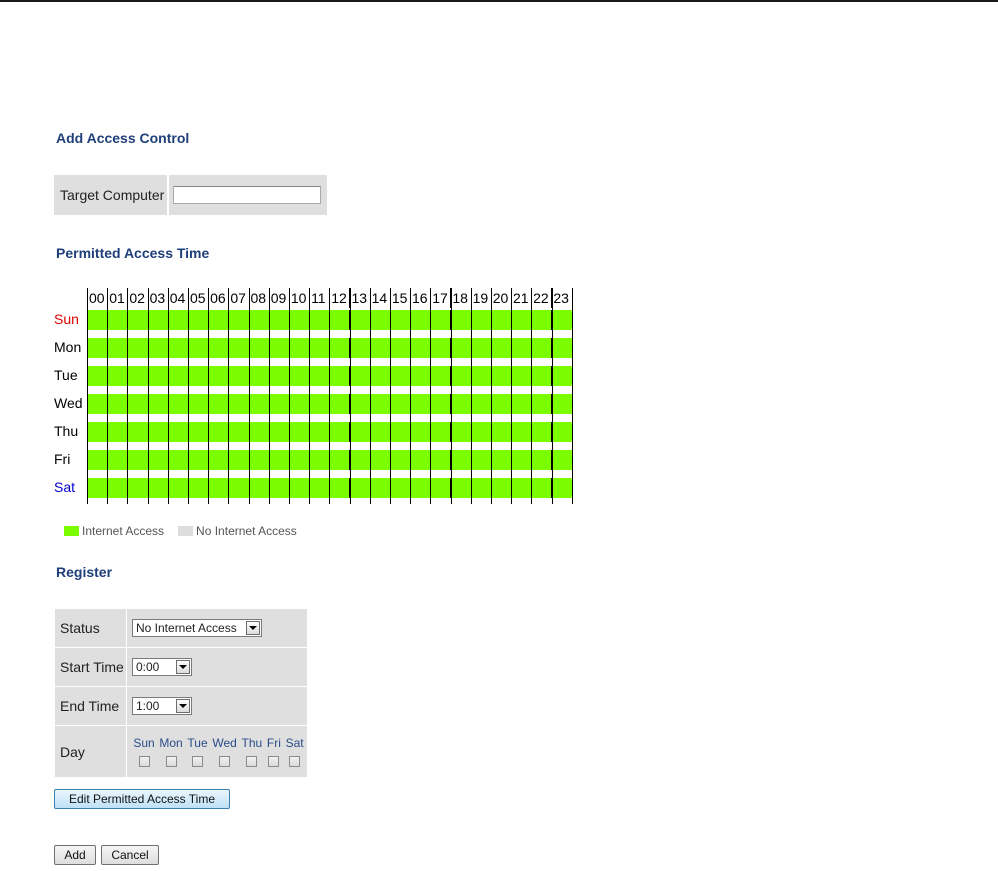 The height and width of the screenshot is (871, 998). Describe the element at coordinates (274, 761) in the screenshot. I see `day-checkbox-fri` at that location.